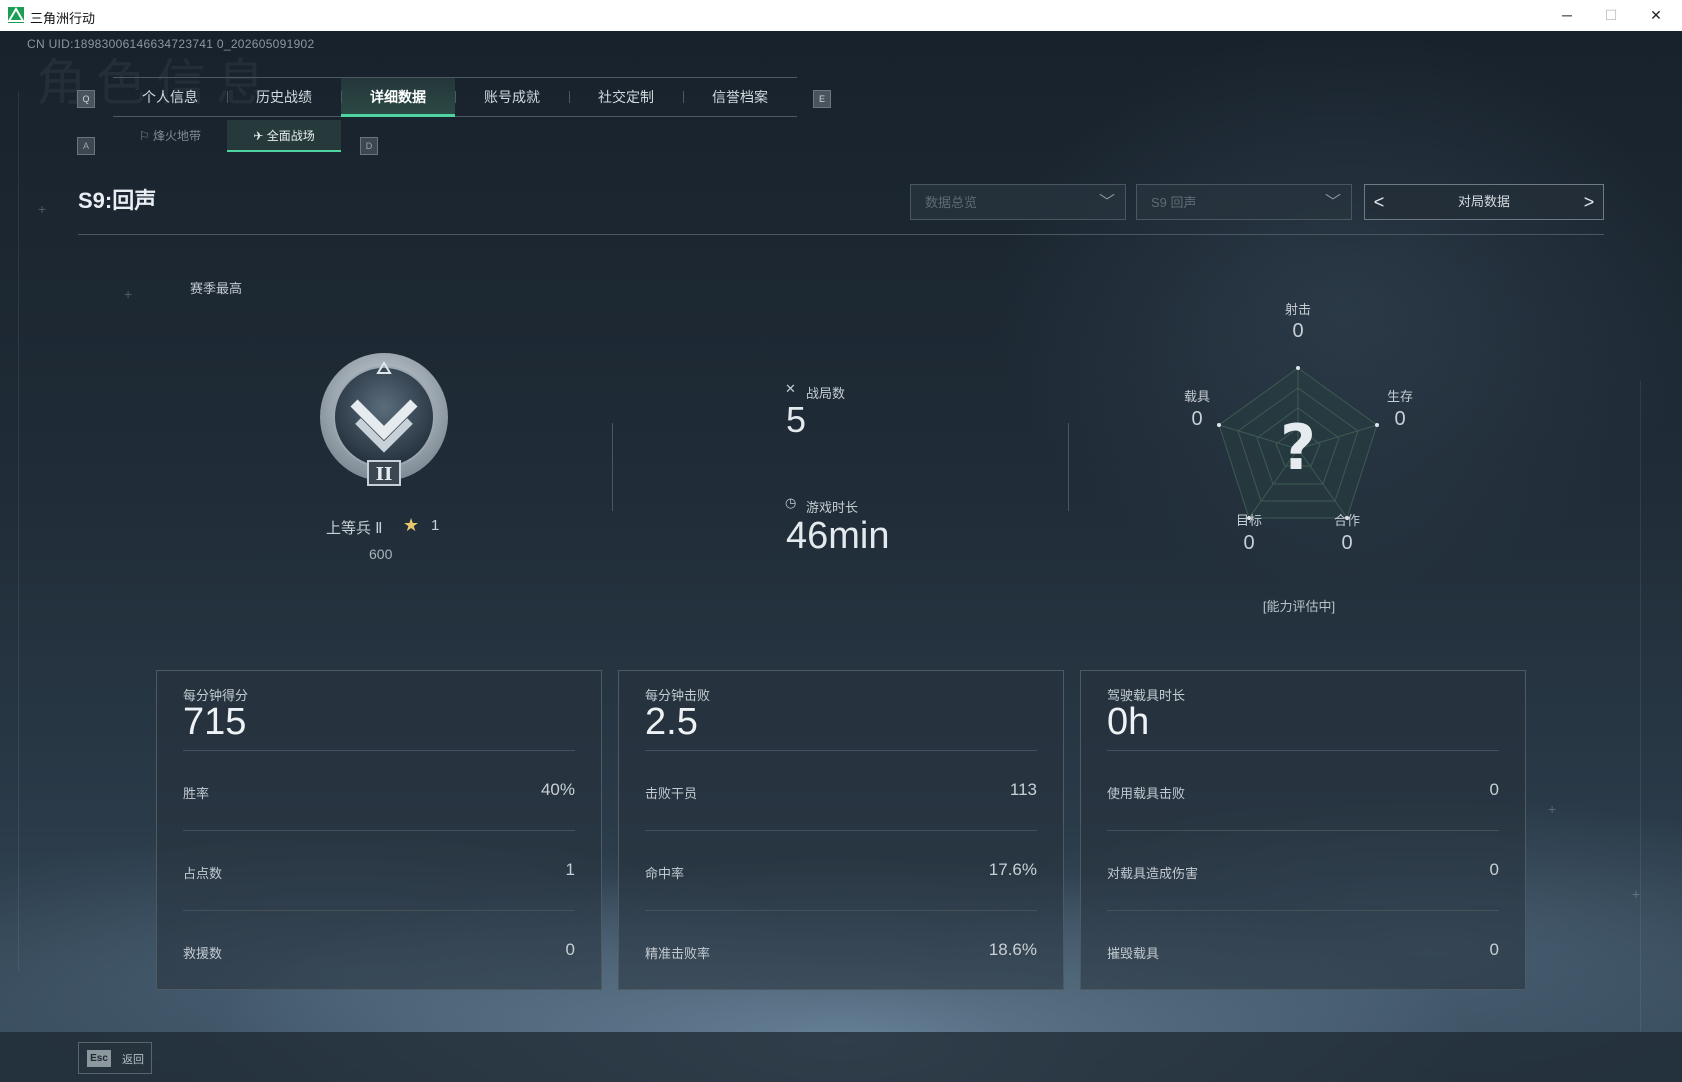  What do you see at coordinates (841, 870) in the screenshot?
I see `card-row: 命中率 17.6%` at bounding box center [841, 870].